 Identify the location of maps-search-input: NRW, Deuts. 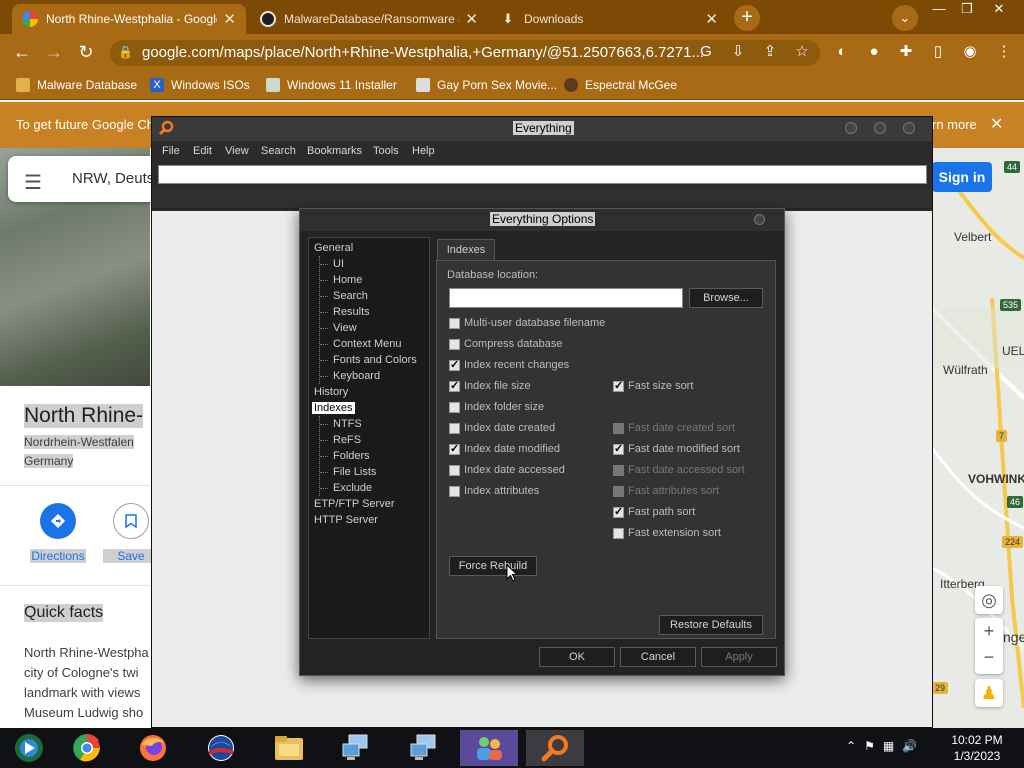
(113, 178).